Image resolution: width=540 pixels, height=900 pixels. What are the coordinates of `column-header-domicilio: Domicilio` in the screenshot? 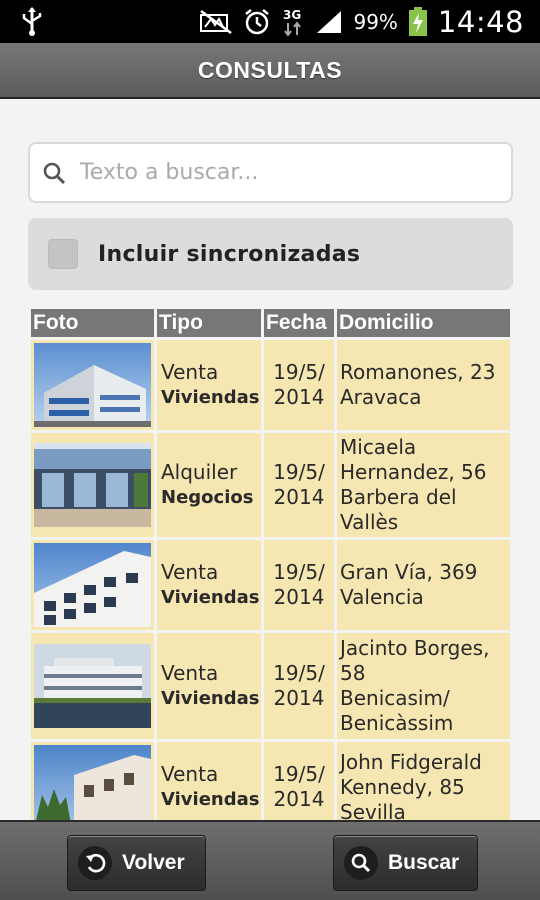 It's located at (423, 323).